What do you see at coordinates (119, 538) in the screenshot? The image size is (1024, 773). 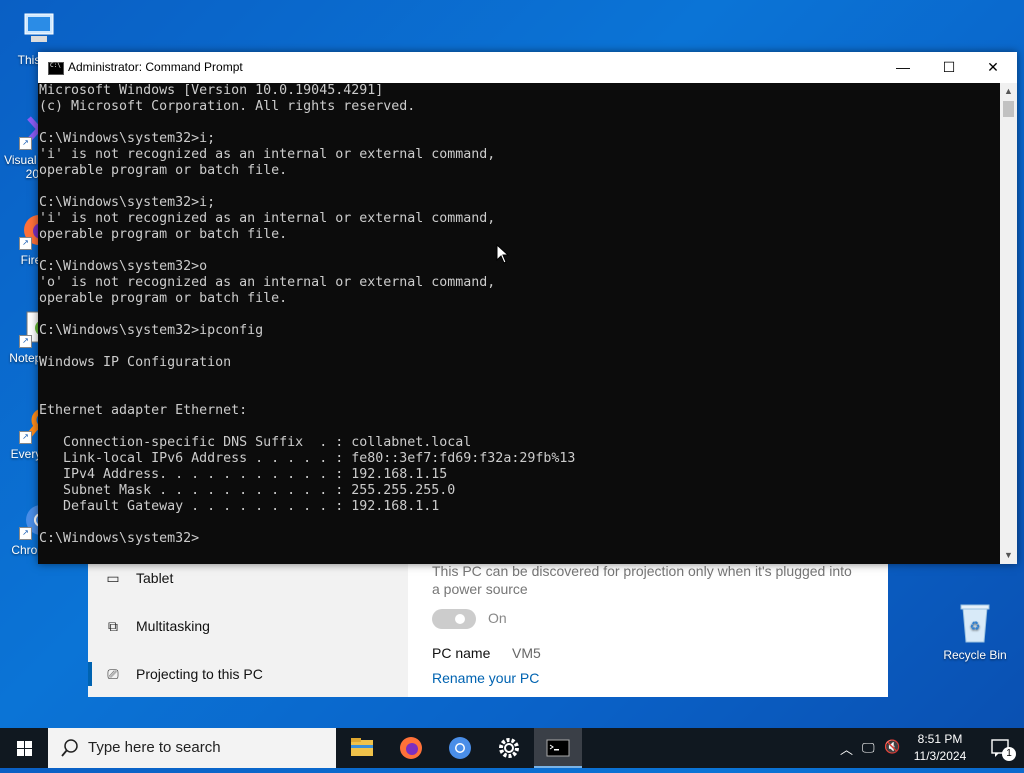 I see `console-line: C:\Windows\system32>` at bounding box center [119, 538].